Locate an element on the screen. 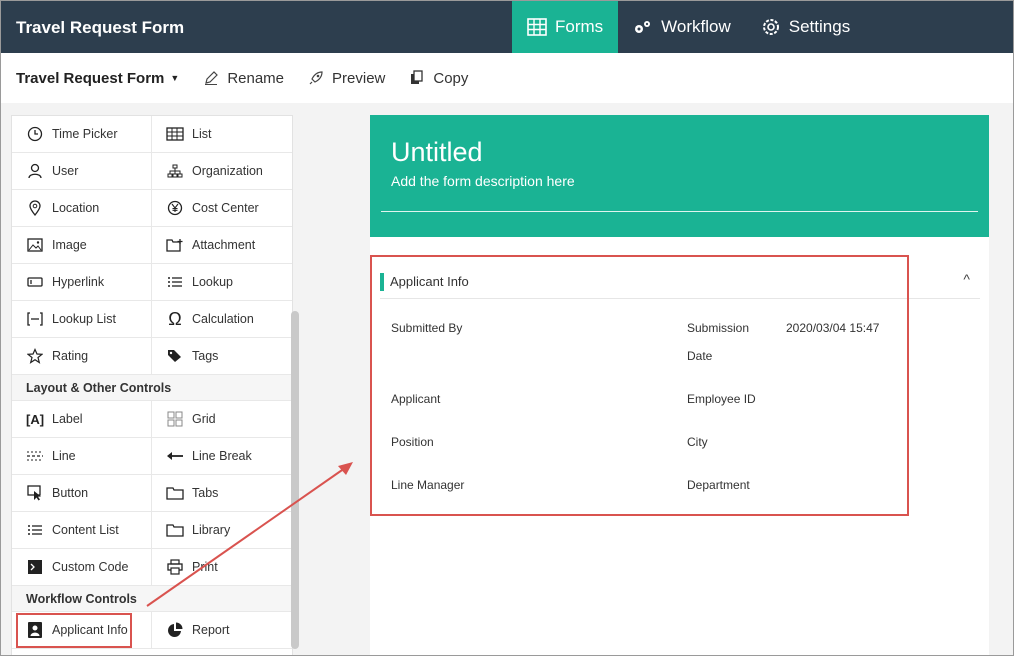 Image resolution: width=1018 pixels, height=660 pixels. palette-row: Applicant Info Report is located at coordinates (152, 630).